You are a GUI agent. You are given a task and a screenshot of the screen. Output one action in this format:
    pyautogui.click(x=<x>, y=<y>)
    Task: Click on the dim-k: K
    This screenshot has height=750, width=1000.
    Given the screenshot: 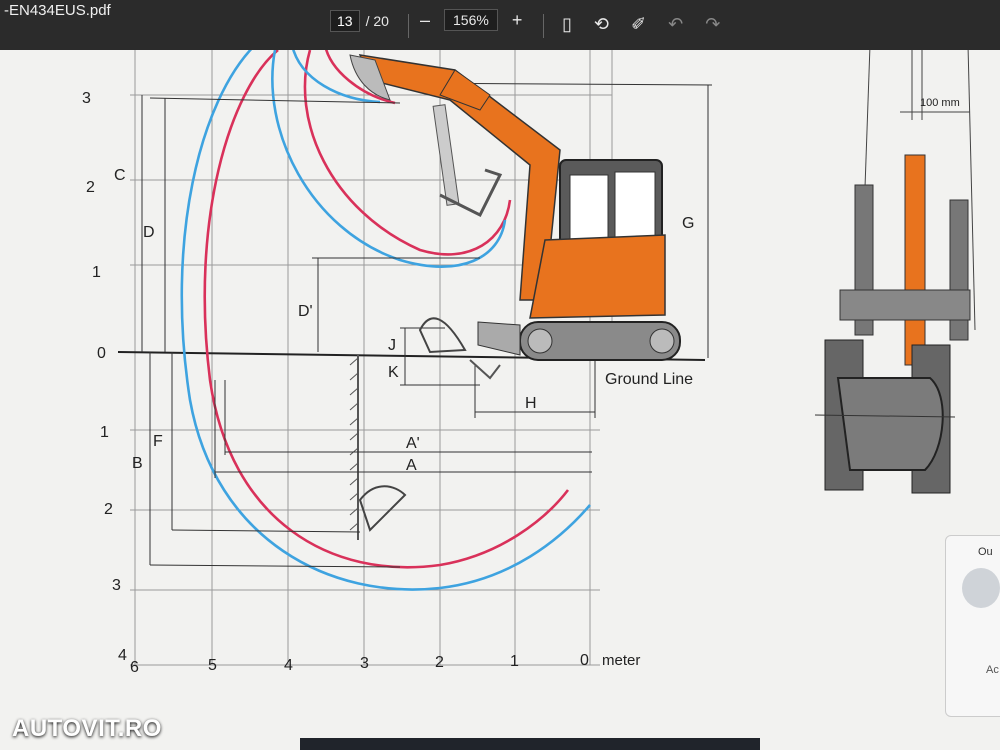 What is the action you would take?
    pyautogui.click(x=393, y=372)
    